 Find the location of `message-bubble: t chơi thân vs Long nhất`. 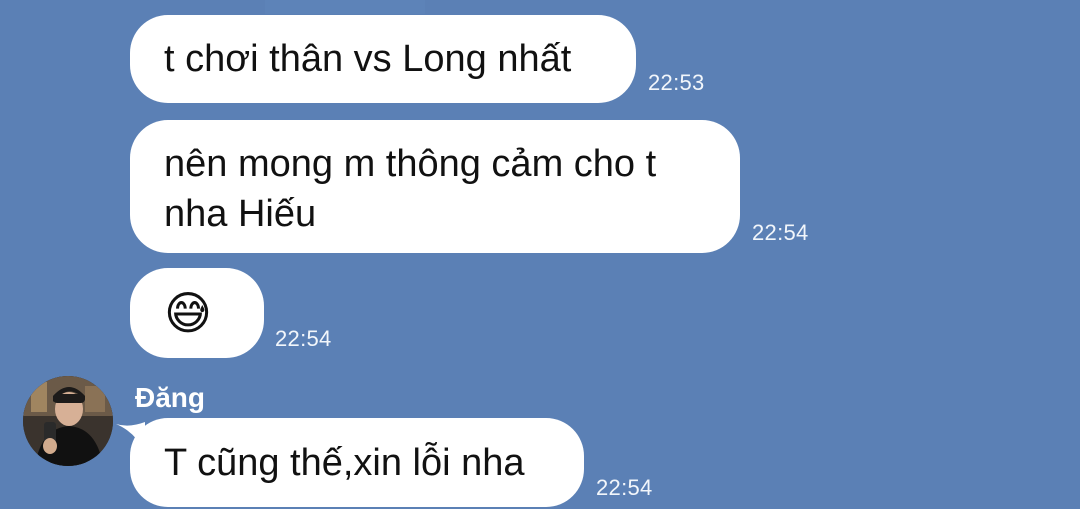

message-bubble: t chơi thân vs Long nhất is located at coordinates (383, 59).